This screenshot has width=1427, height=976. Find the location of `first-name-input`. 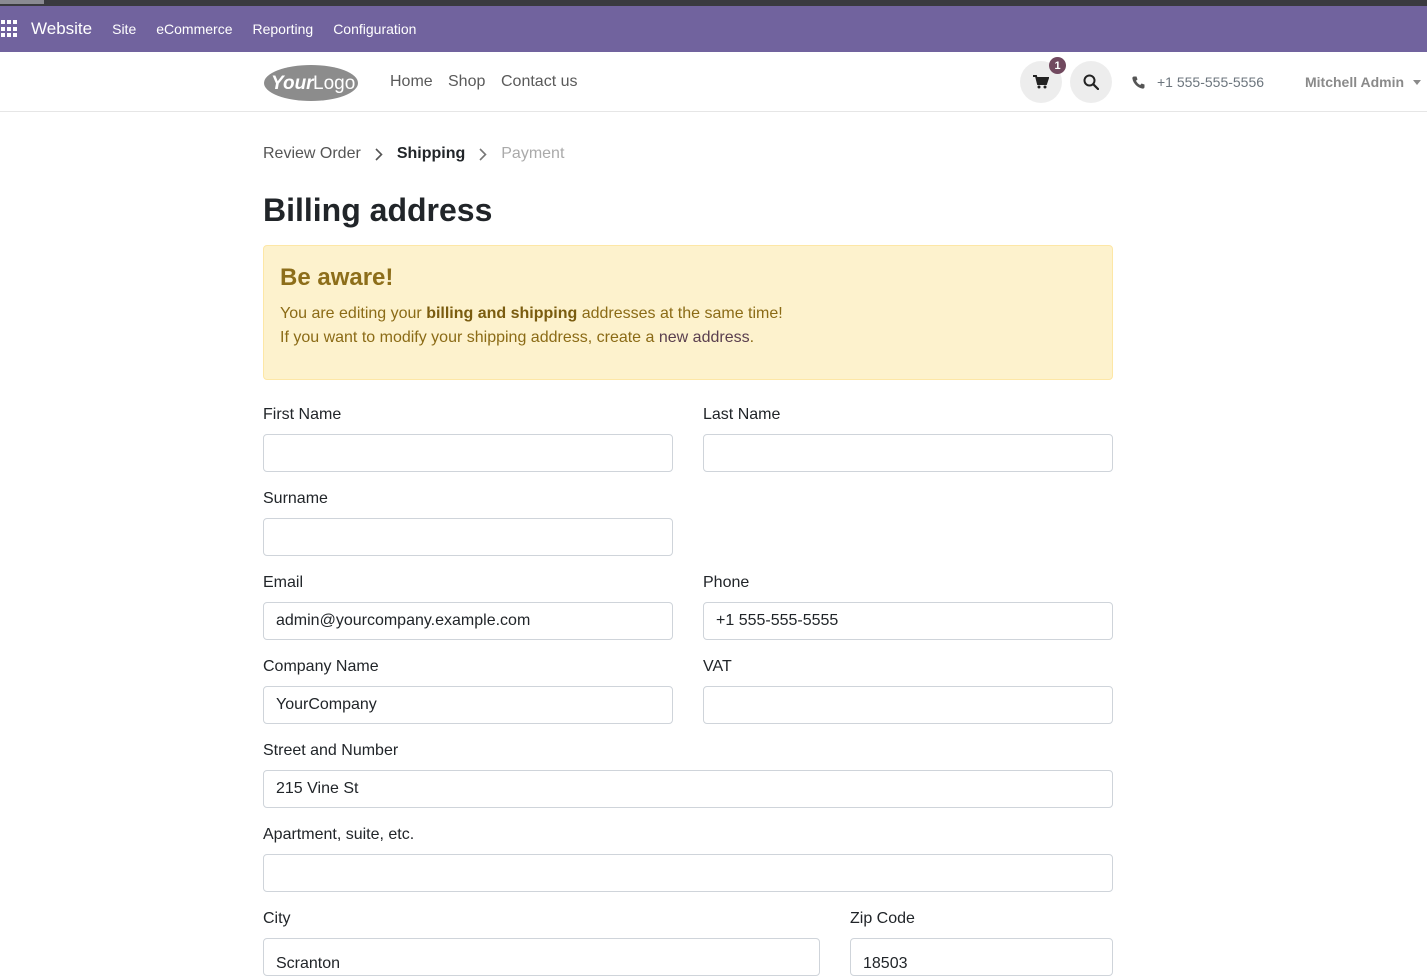

first-name-input is located at coordinates (468, 453).